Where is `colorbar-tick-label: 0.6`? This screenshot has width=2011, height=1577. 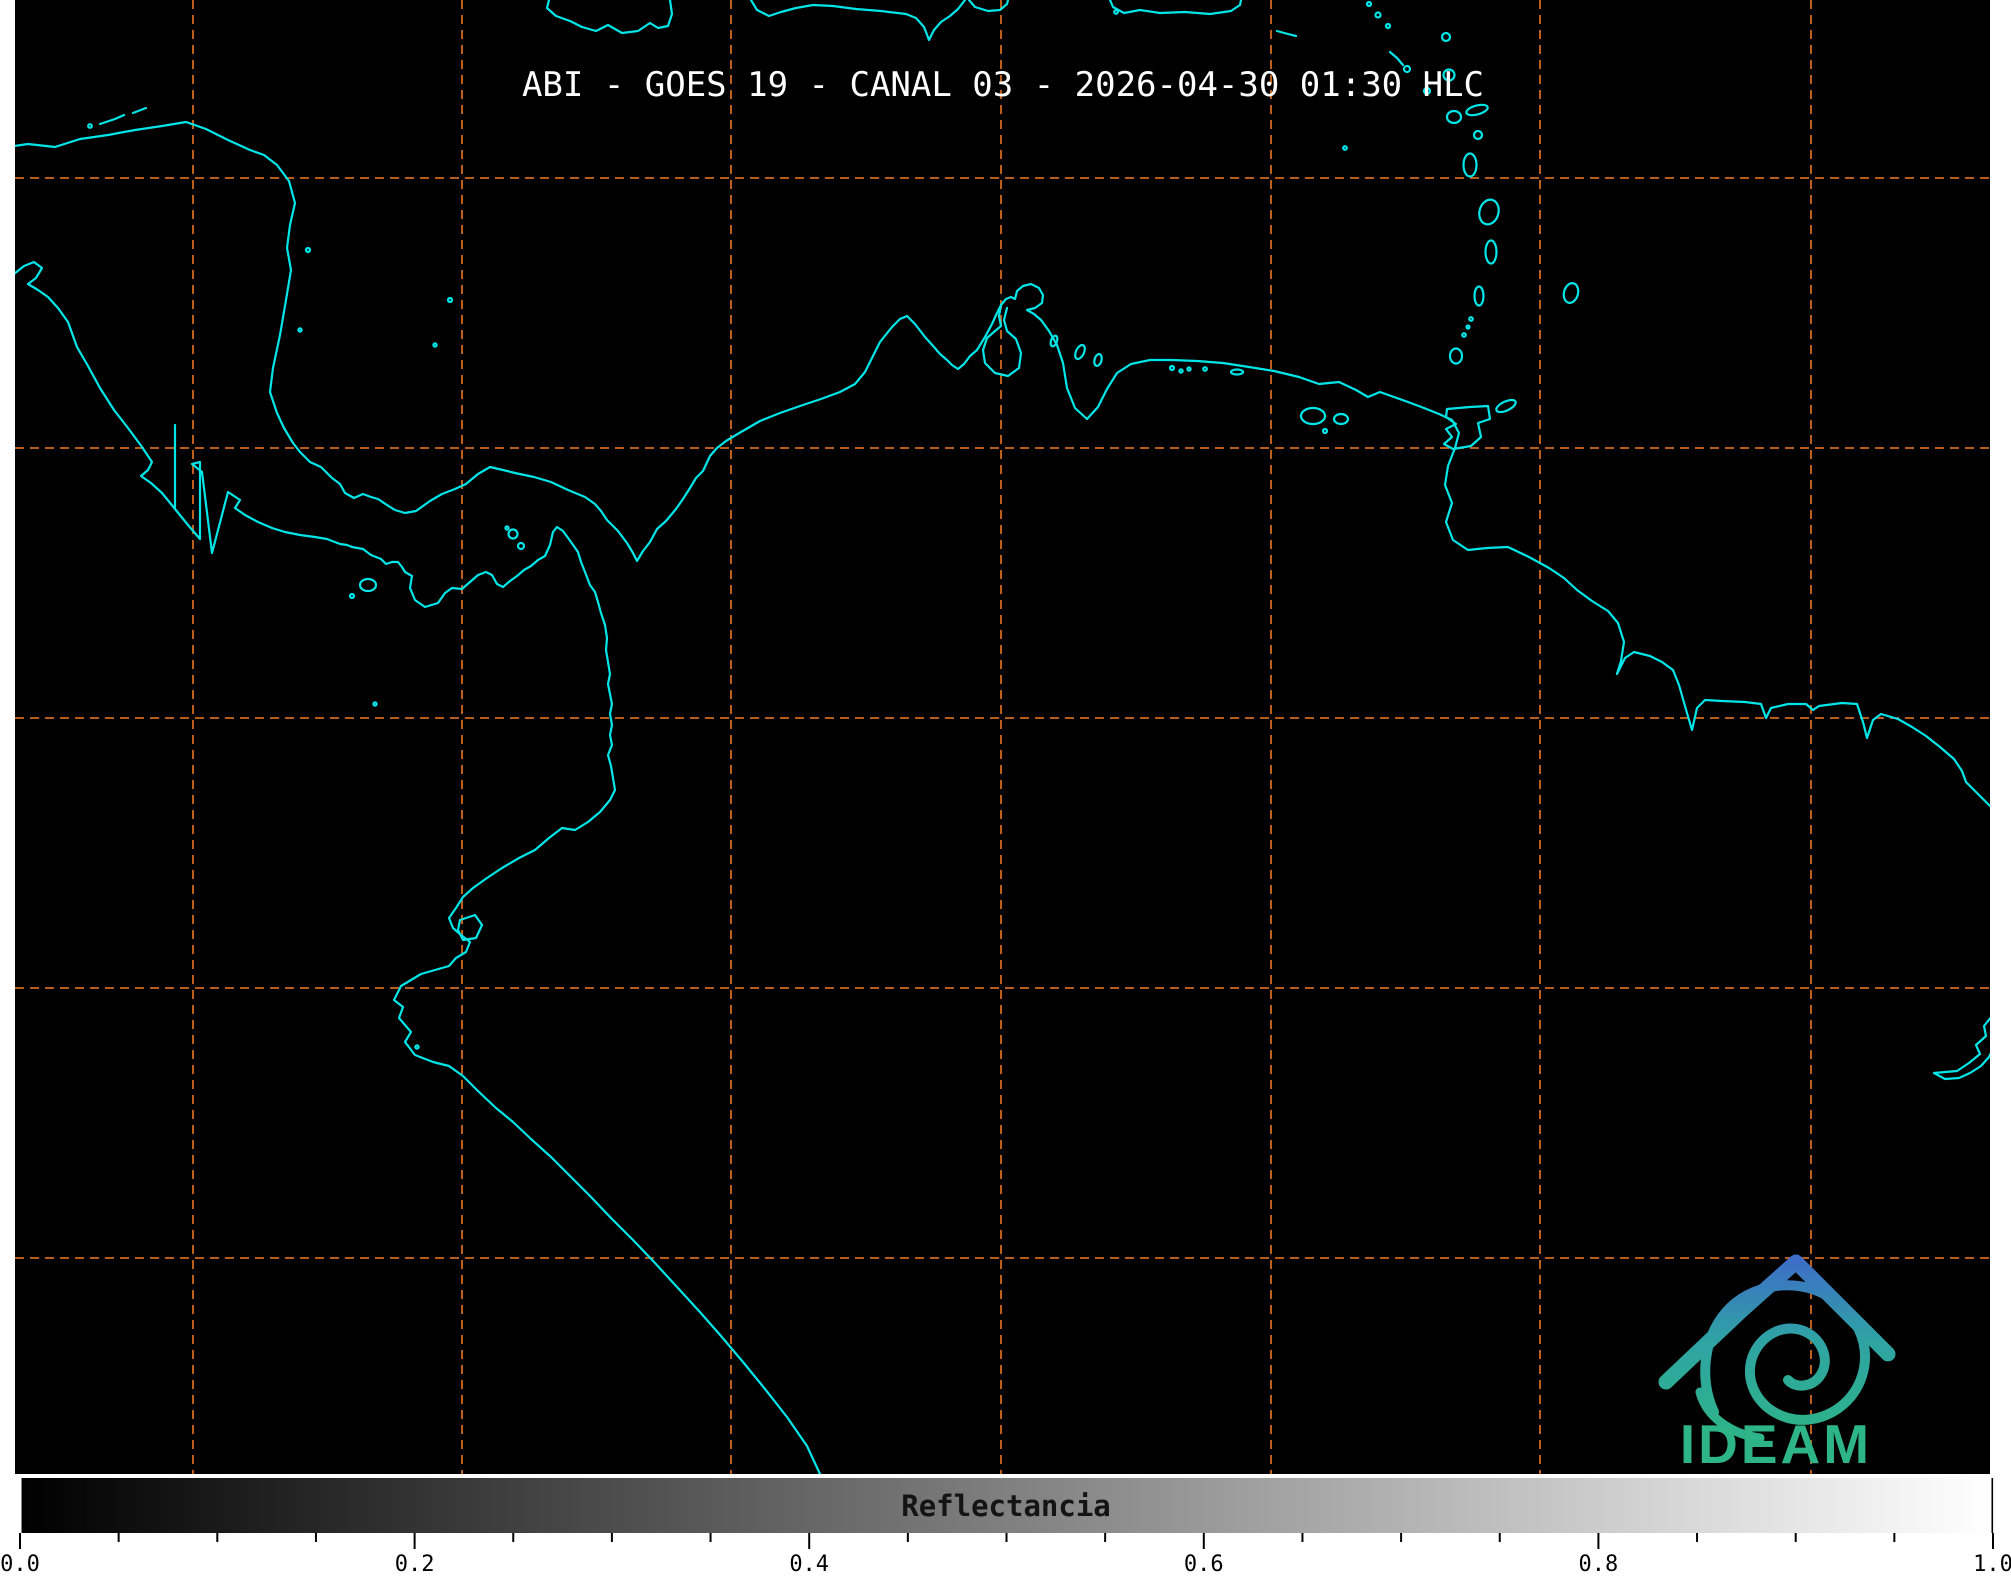 colorbar-tick-label: 0.6 is located at coordinates (1204, 1564).